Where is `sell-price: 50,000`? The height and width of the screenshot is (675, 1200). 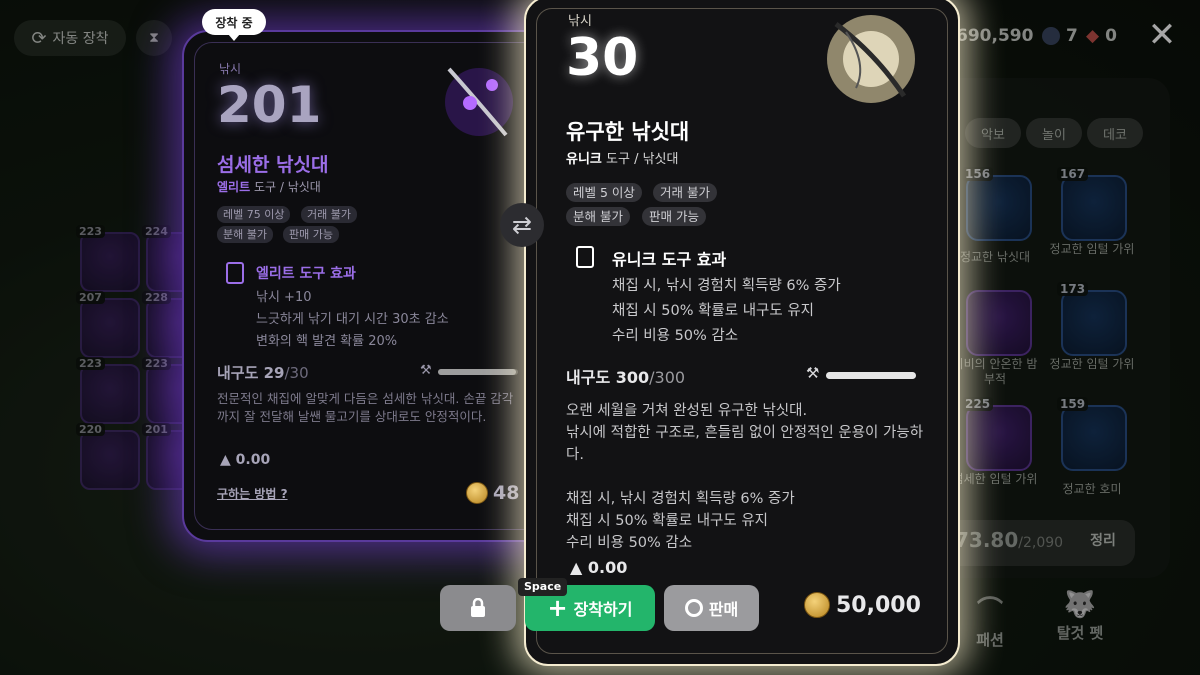 sell-price: 50,000 is located at coordinates (862, 605).